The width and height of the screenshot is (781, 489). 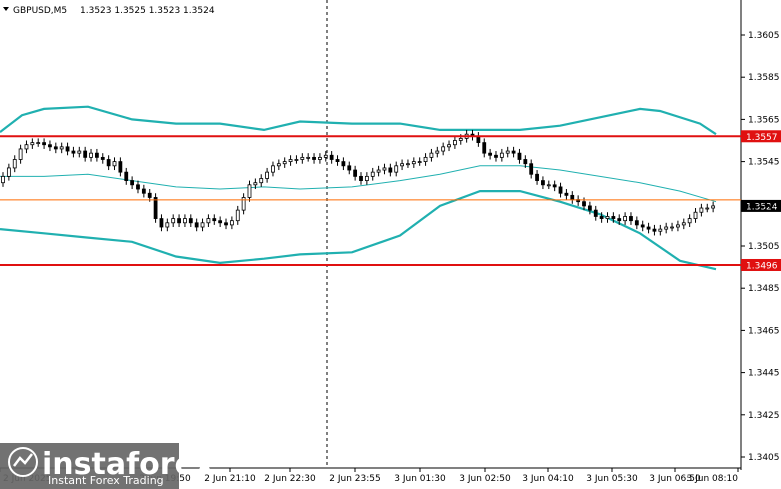 I want to click on y-tick-label: 1.3465, so click(x=764, y=331).